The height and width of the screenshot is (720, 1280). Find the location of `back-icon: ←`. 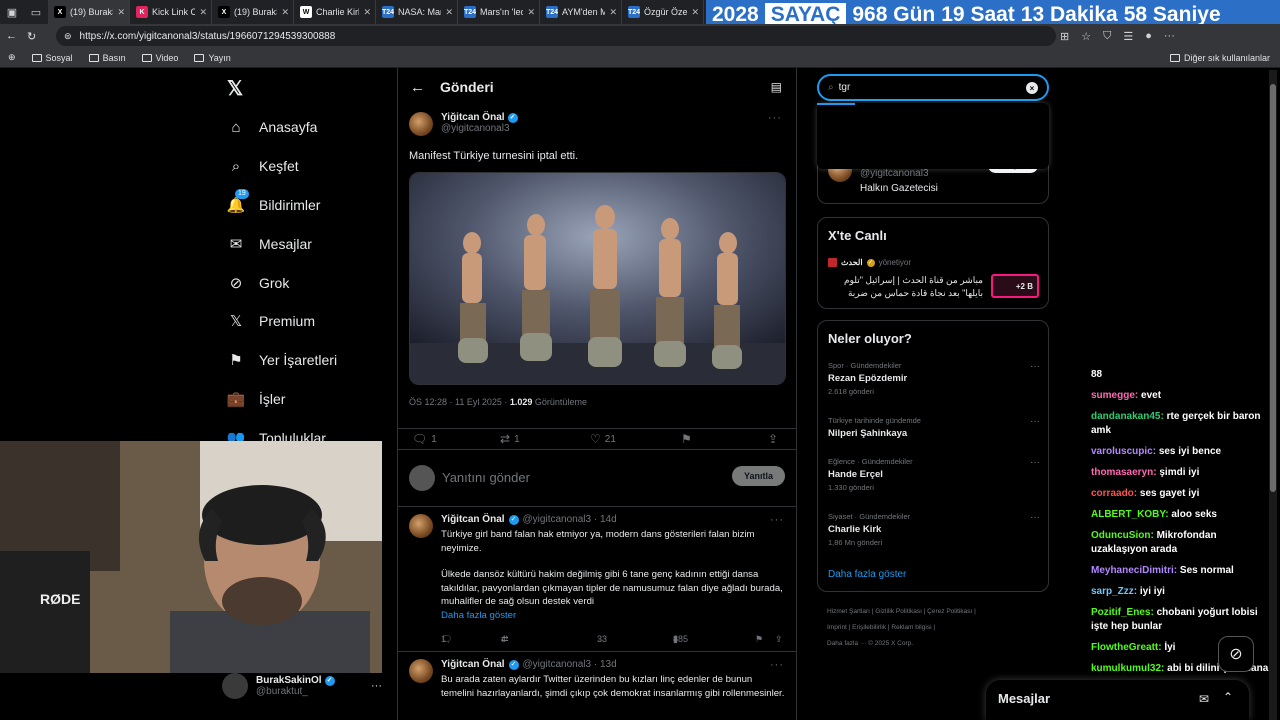

back-icon: ← is located at coordinates (11, 36).